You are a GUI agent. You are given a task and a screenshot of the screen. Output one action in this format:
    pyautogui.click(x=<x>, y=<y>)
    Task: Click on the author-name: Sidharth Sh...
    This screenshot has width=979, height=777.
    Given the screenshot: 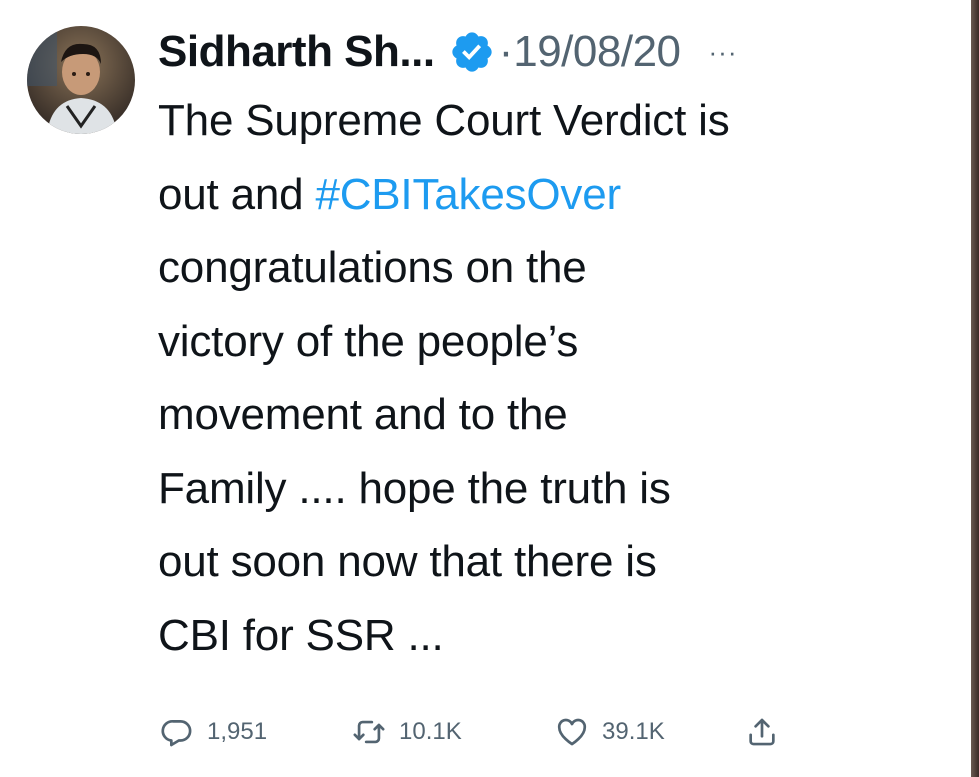 What is the action you would take?
    pyautogui.click(x=296, y=52)
    